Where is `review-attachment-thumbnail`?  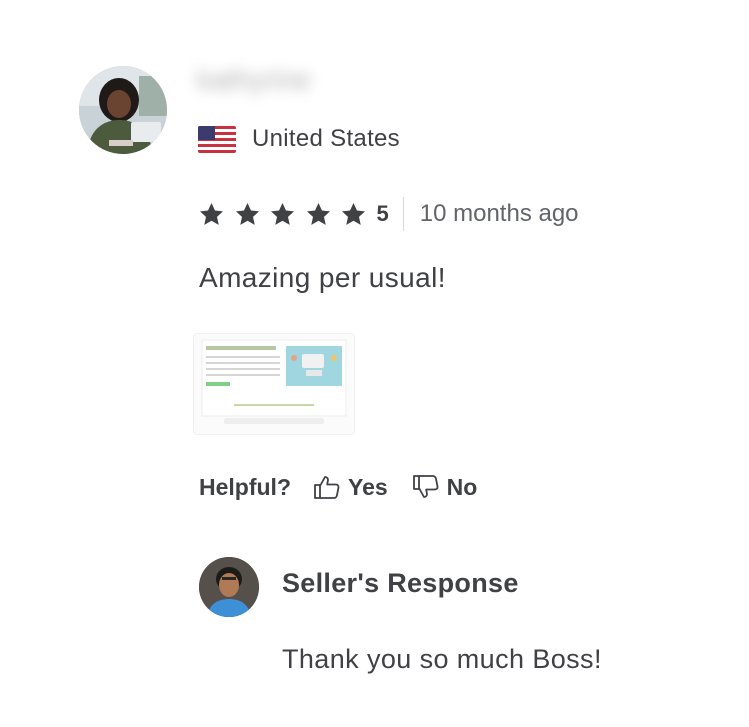 review-attachment-thumbnail is located at coordinates (274, 384).